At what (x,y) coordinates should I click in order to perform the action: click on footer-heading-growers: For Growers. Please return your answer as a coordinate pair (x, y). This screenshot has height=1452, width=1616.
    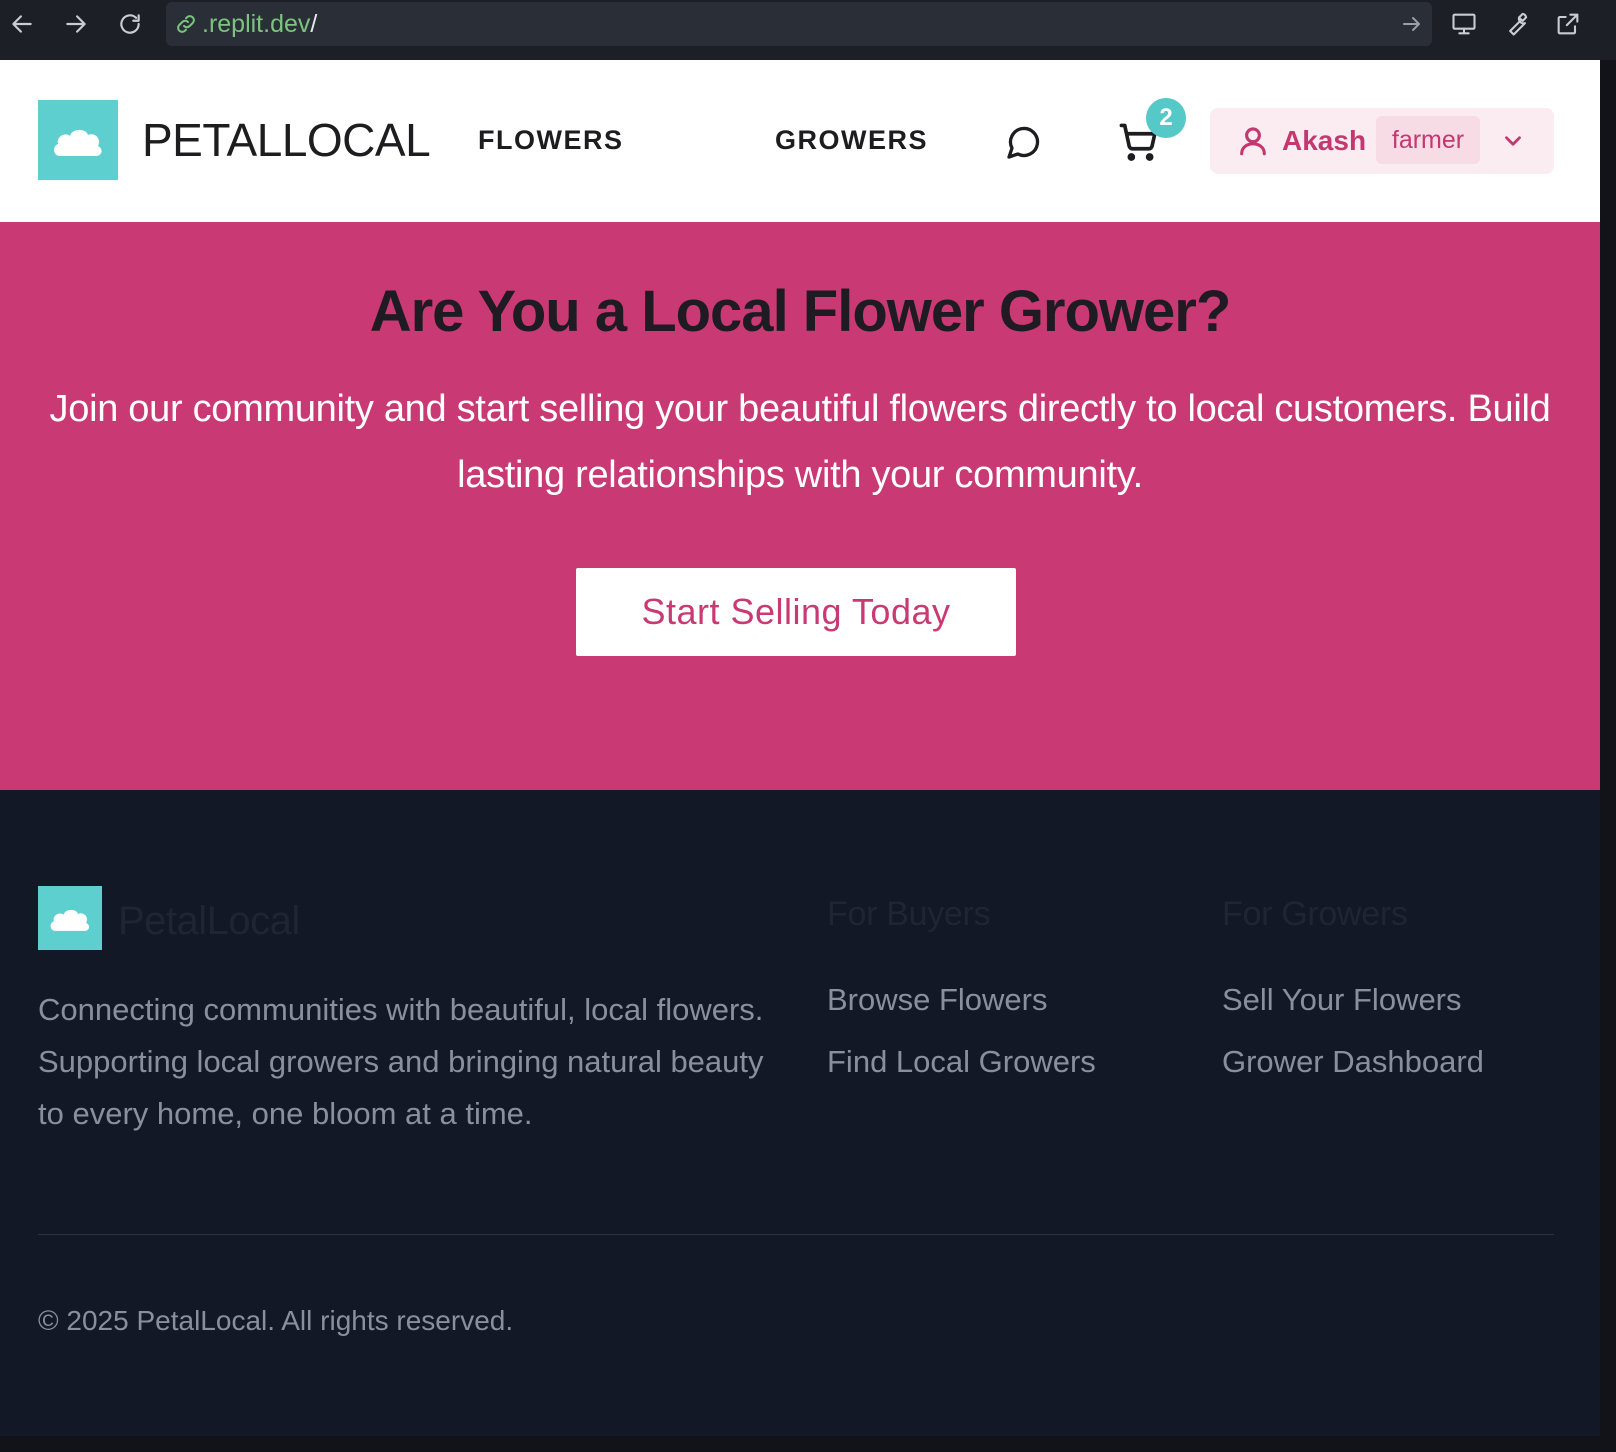
    Looking at the image, I should click on (1315, 914).